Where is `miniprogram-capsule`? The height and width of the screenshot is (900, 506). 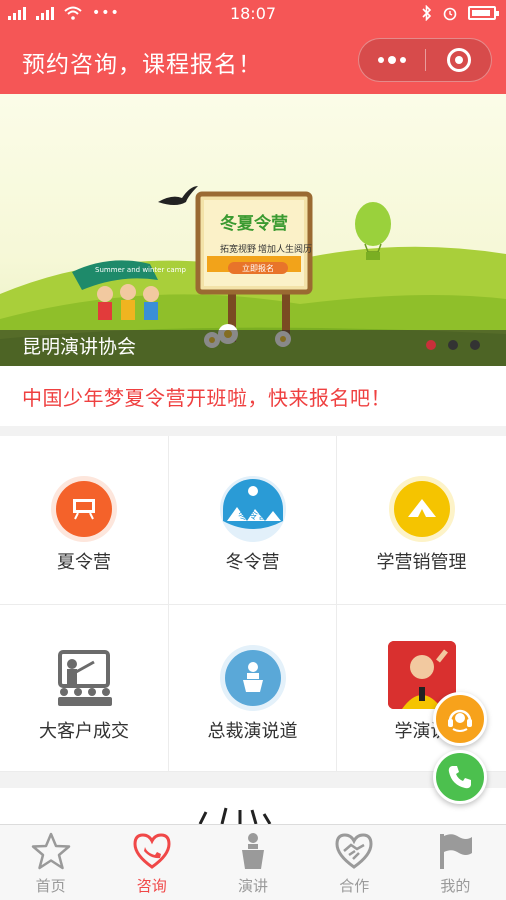
miniprogram-capsule is located at coordinates (425, 60).